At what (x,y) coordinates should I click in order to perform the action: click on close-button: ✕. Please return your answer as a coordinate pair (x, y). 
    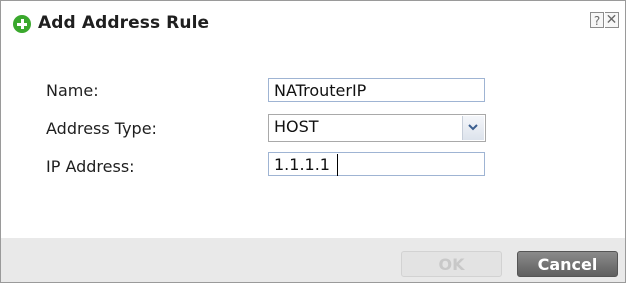
    Looking at the image, I should click on (612, 20).